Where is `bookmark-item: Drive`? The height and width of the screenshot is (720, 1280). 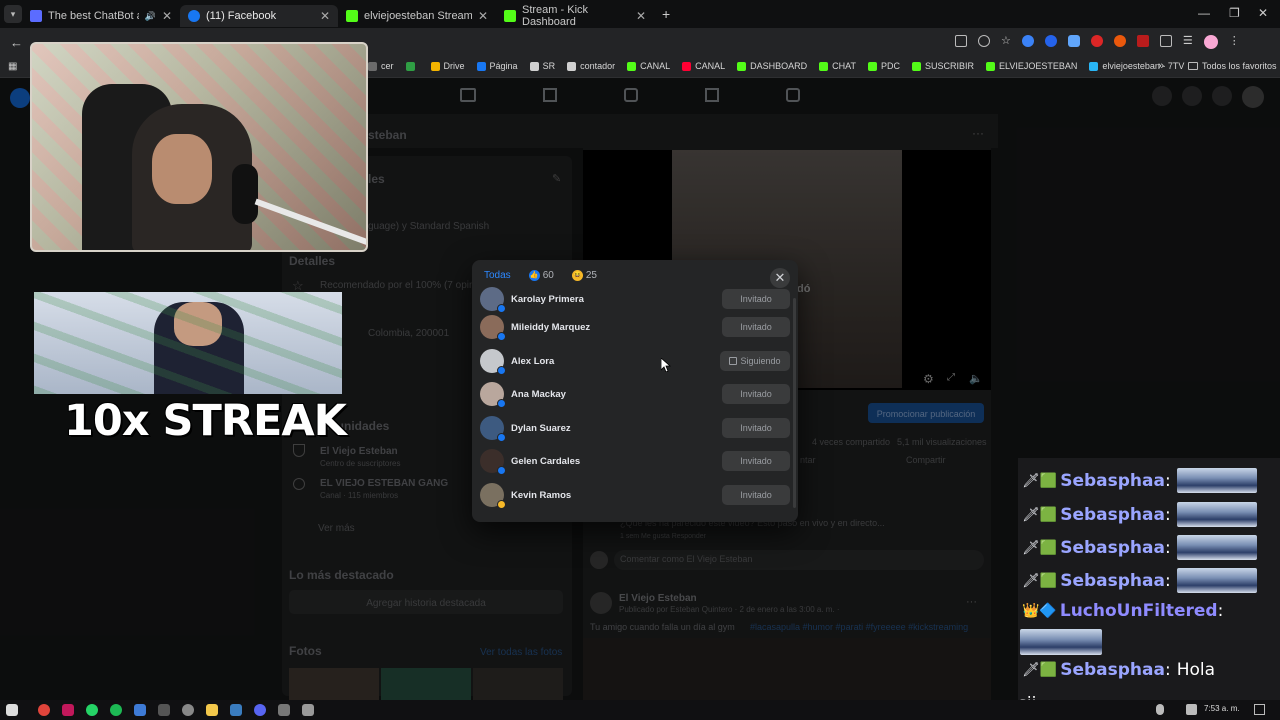
bookmark-item: Drive is located at coordinates (447, 66).